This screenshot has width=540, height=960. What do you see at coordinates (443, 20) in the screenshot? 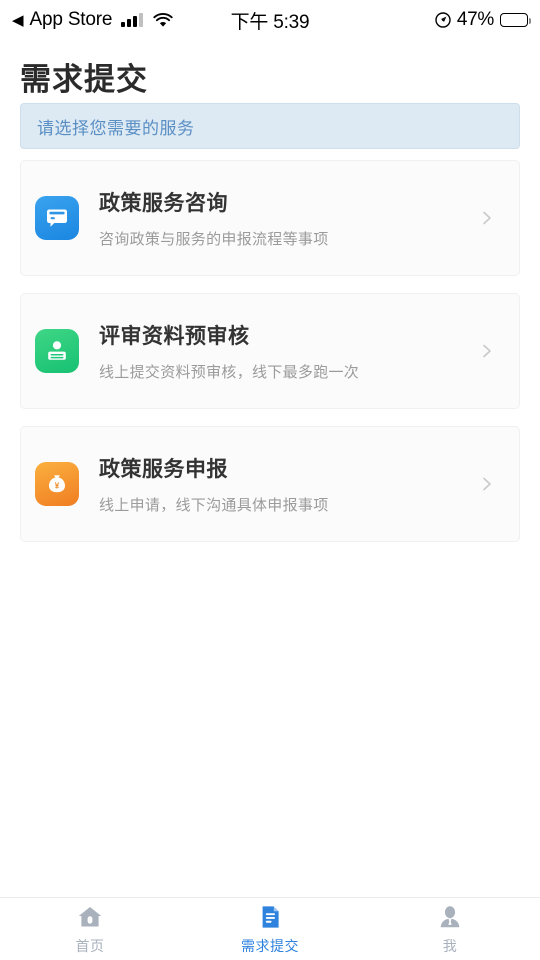
I see `location-arrow-icon` at bounding box center [443, 20].